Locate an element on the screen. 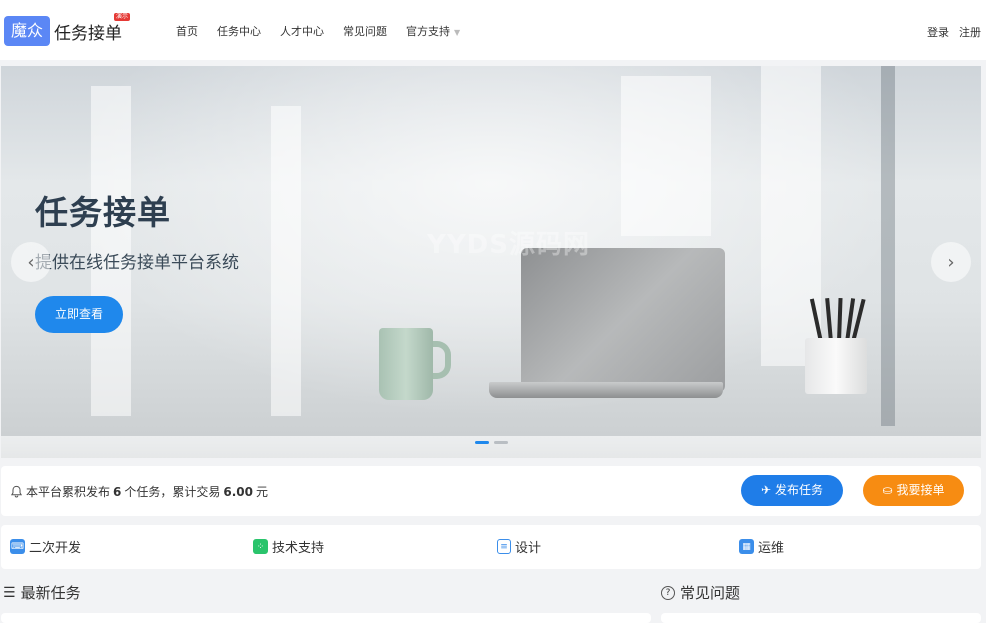 Image resolution: width=986 pixels, height=623 pixels. latest-tasks-title: 最新任务 is located at coordinates (50, 593).